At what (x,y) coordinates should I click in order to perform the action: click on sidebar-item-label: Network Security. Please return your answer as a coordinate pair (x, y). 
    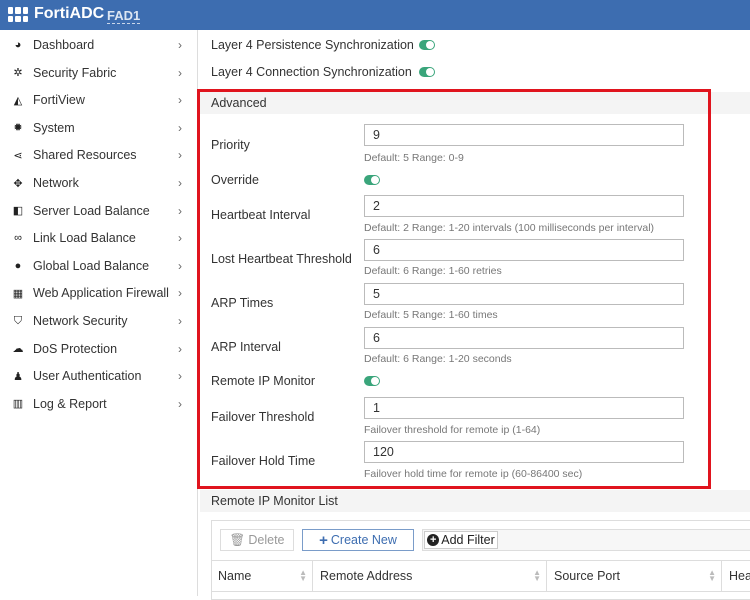
    Looking at the image, I should click on (80, 321).